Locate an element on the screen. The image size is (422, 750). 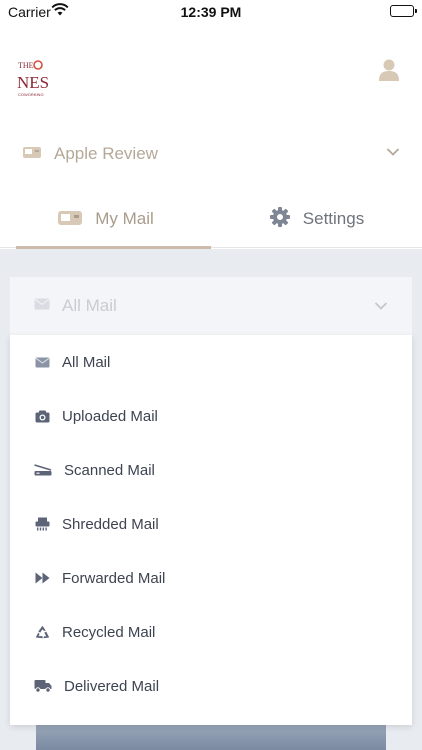
clock: 12:39 PM is located at coordinates (211, 12).